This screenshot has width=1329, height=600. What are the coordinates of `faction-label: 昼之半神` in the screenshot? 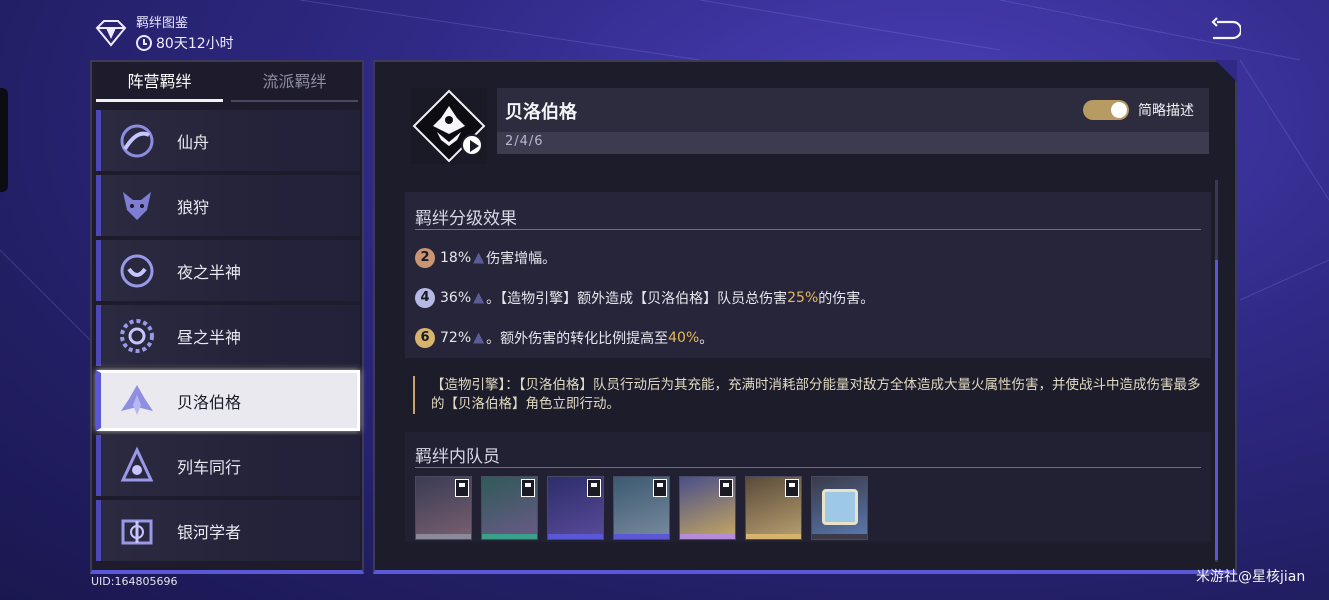 It's located at (209, 337).